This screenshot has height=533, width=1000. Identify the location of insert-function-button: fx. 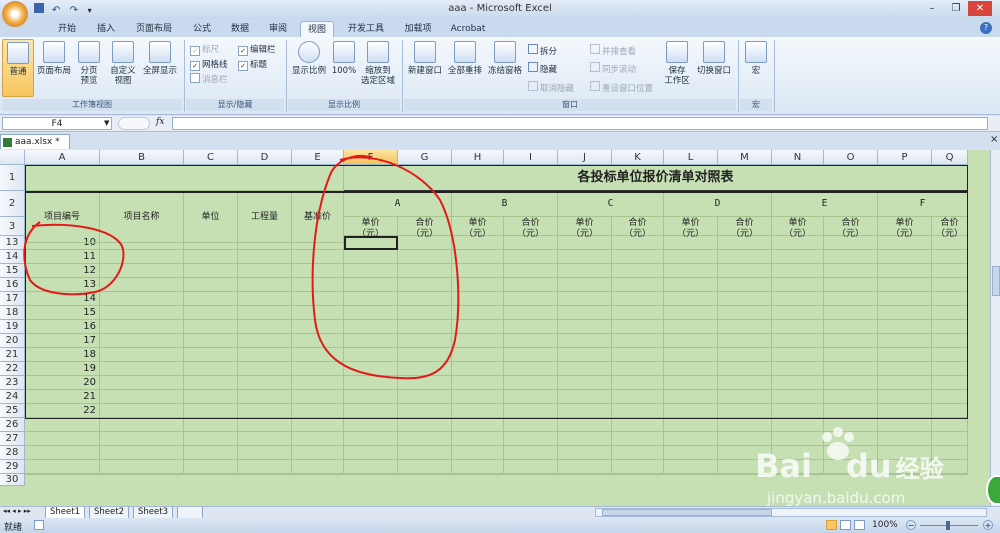
(160, 122).